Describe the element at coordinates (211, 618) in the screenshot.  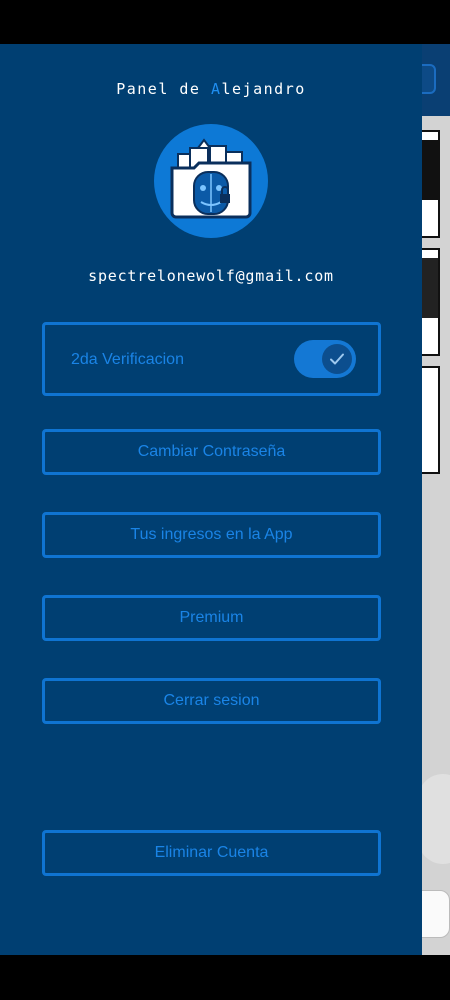
I see `premium-button: Premium` at that location.